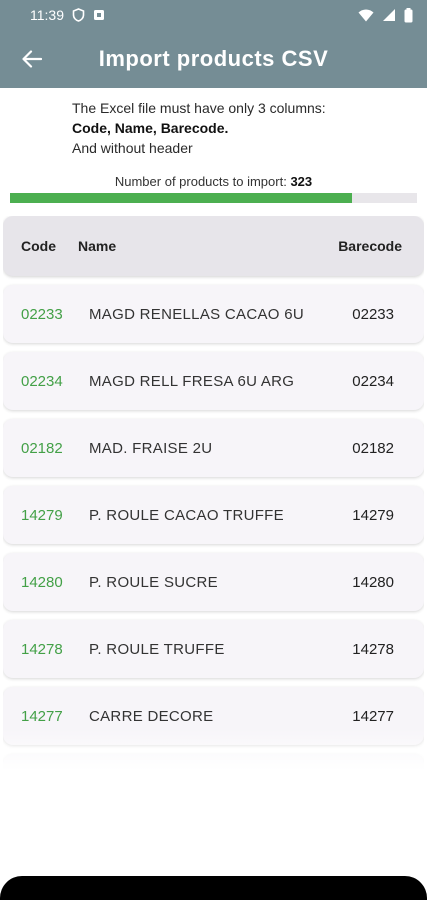 This screenshot has height=900, width=427. Describe the element at coordinates (373, 716) in the screenshot. I see `row-barecode: 14277` at that location.